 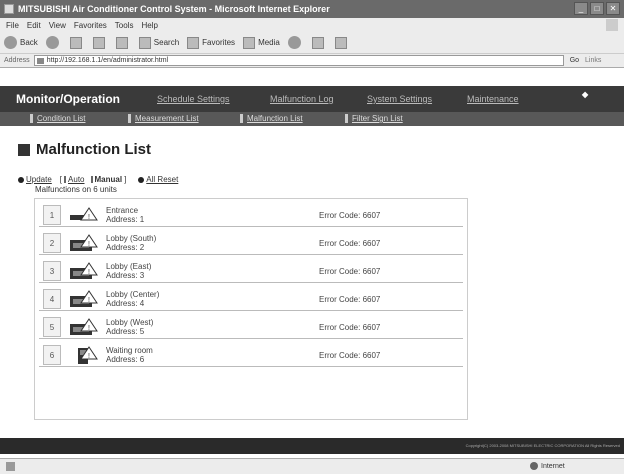 What do you see at coordinates (122, 210) in the screenshot?
I see `unit-name: Entrance` at bounding box center [122, 210].